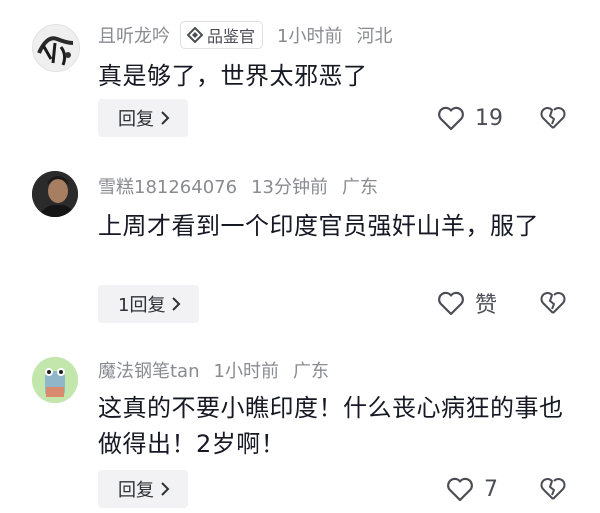 This screenshot has height=513, width=600. Describe the element at coordinates (470, 118) in the screenshot. I see `like-button: 19` at that location.